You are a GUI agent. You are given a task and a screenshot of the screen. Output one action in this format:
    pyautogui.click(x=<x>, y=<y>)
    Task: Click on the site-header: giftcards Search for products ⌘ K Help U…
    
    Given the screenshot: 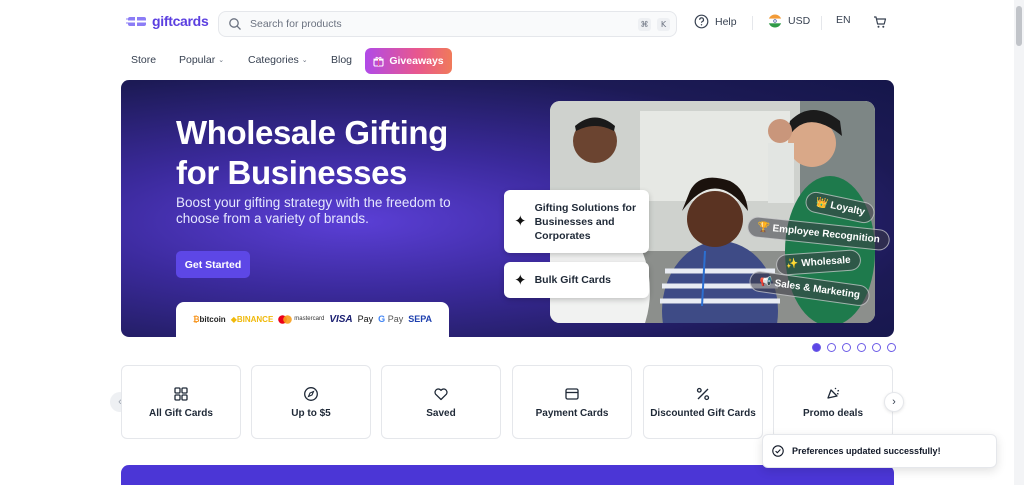 What is the action you would take?
    pyautogui.click(x=512, y=24)
    